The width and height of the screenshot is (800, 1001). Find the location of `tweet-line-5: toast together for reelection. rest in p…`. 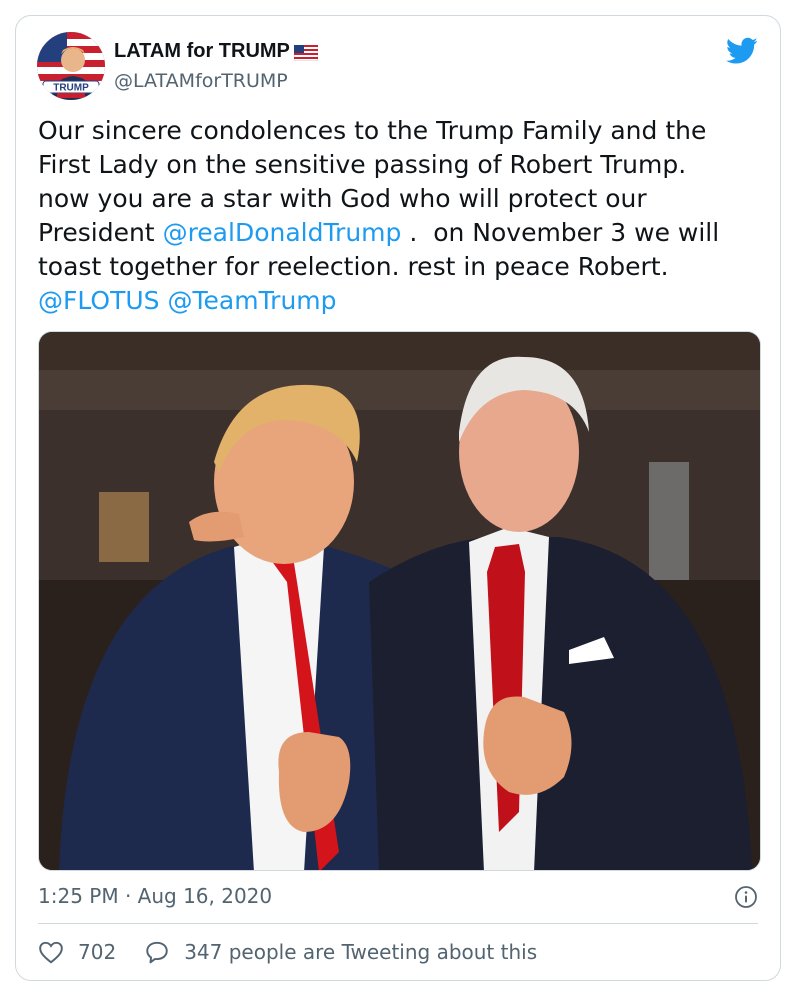

tweet-line-5: toast together for reelection. rest in p… is located at coordinates (353, 266).